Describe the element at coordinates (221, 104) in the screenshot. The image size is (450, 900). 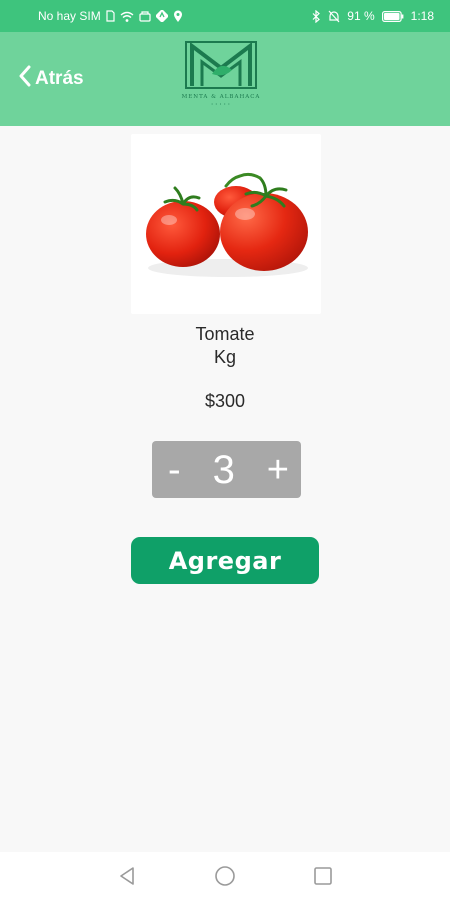
I see `logo-tagline-decoration: • • • • •` at that location.